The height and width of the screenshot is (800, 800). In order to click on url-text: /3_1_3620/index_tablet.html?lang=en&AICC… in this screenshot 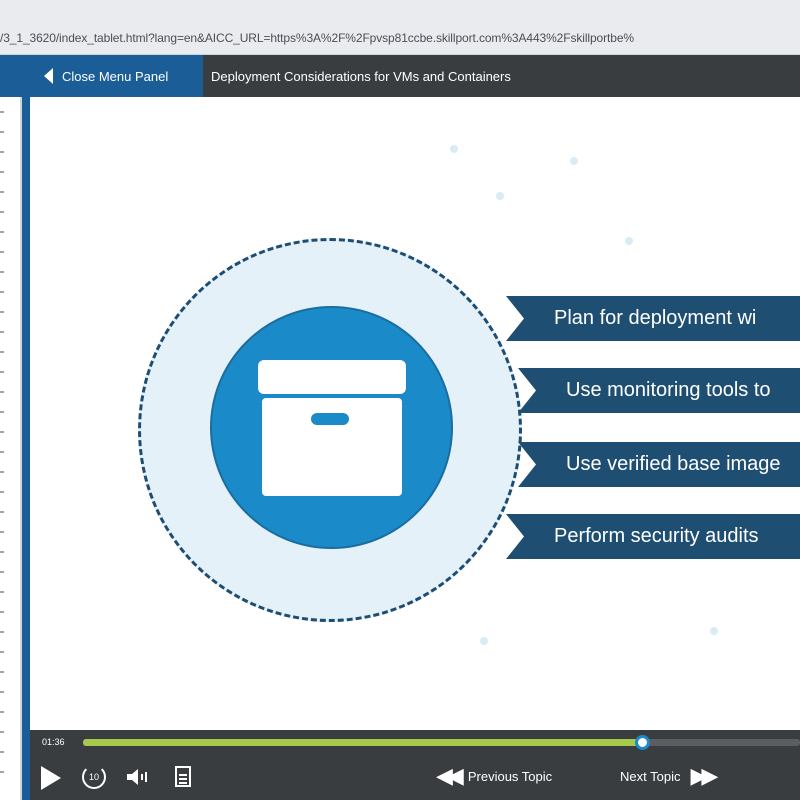, I will do `click(400, 38)`.